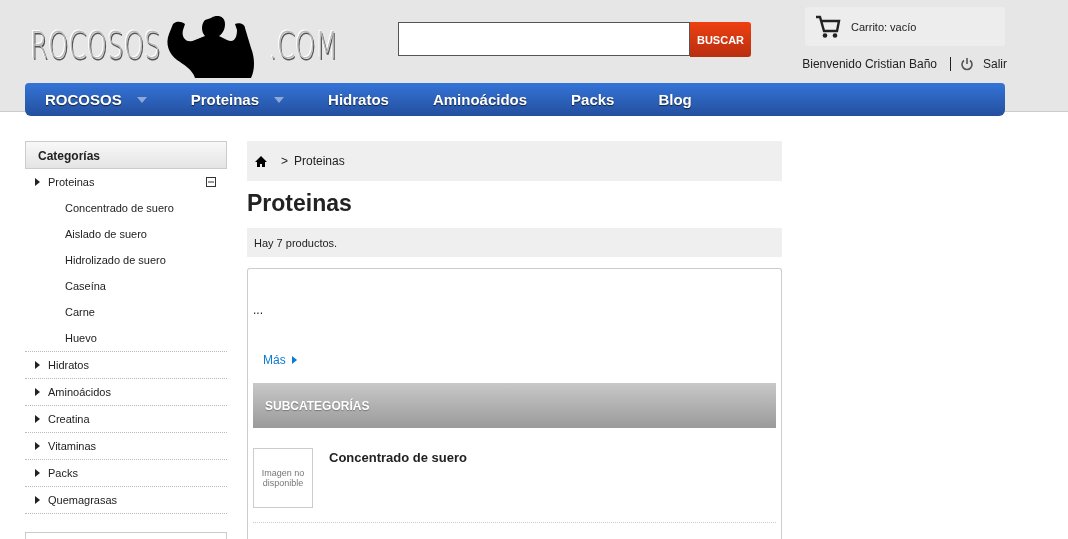 This screenshot has height=539, width=1068. What do you see at coordinates (514, 405) in the screenshot?
I see `subcategories-heading: SUBCATEGORÍAS` at bounding box center [514, 405].